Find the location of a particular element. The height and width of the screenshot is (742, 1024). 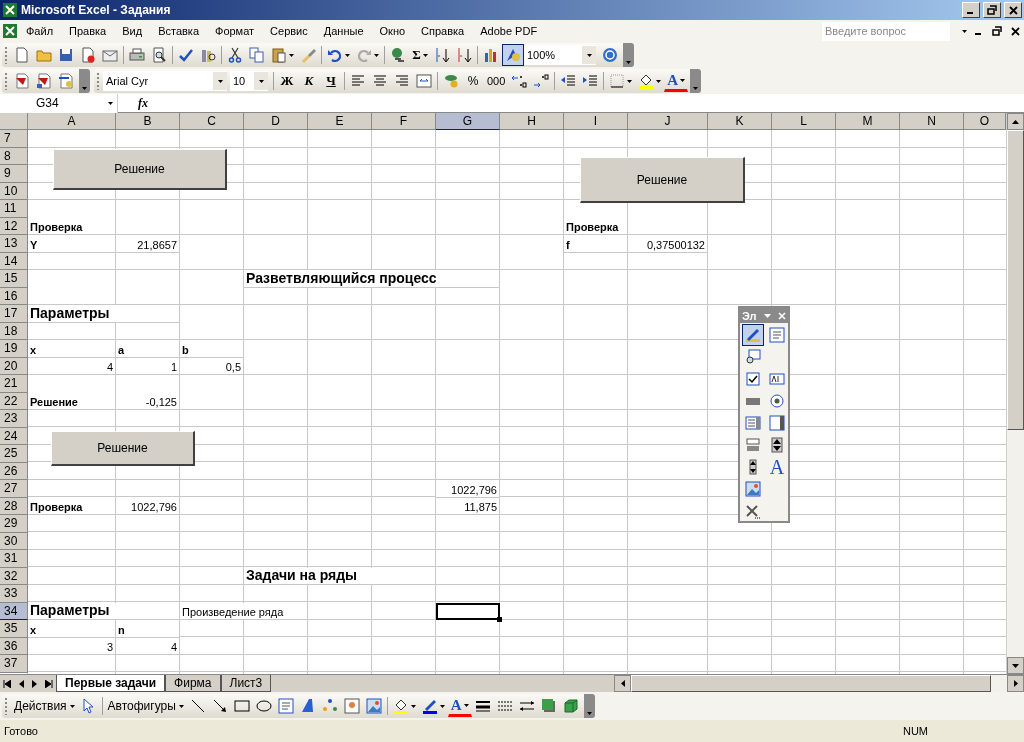

column-header: F is located at coordinates (404, 121).